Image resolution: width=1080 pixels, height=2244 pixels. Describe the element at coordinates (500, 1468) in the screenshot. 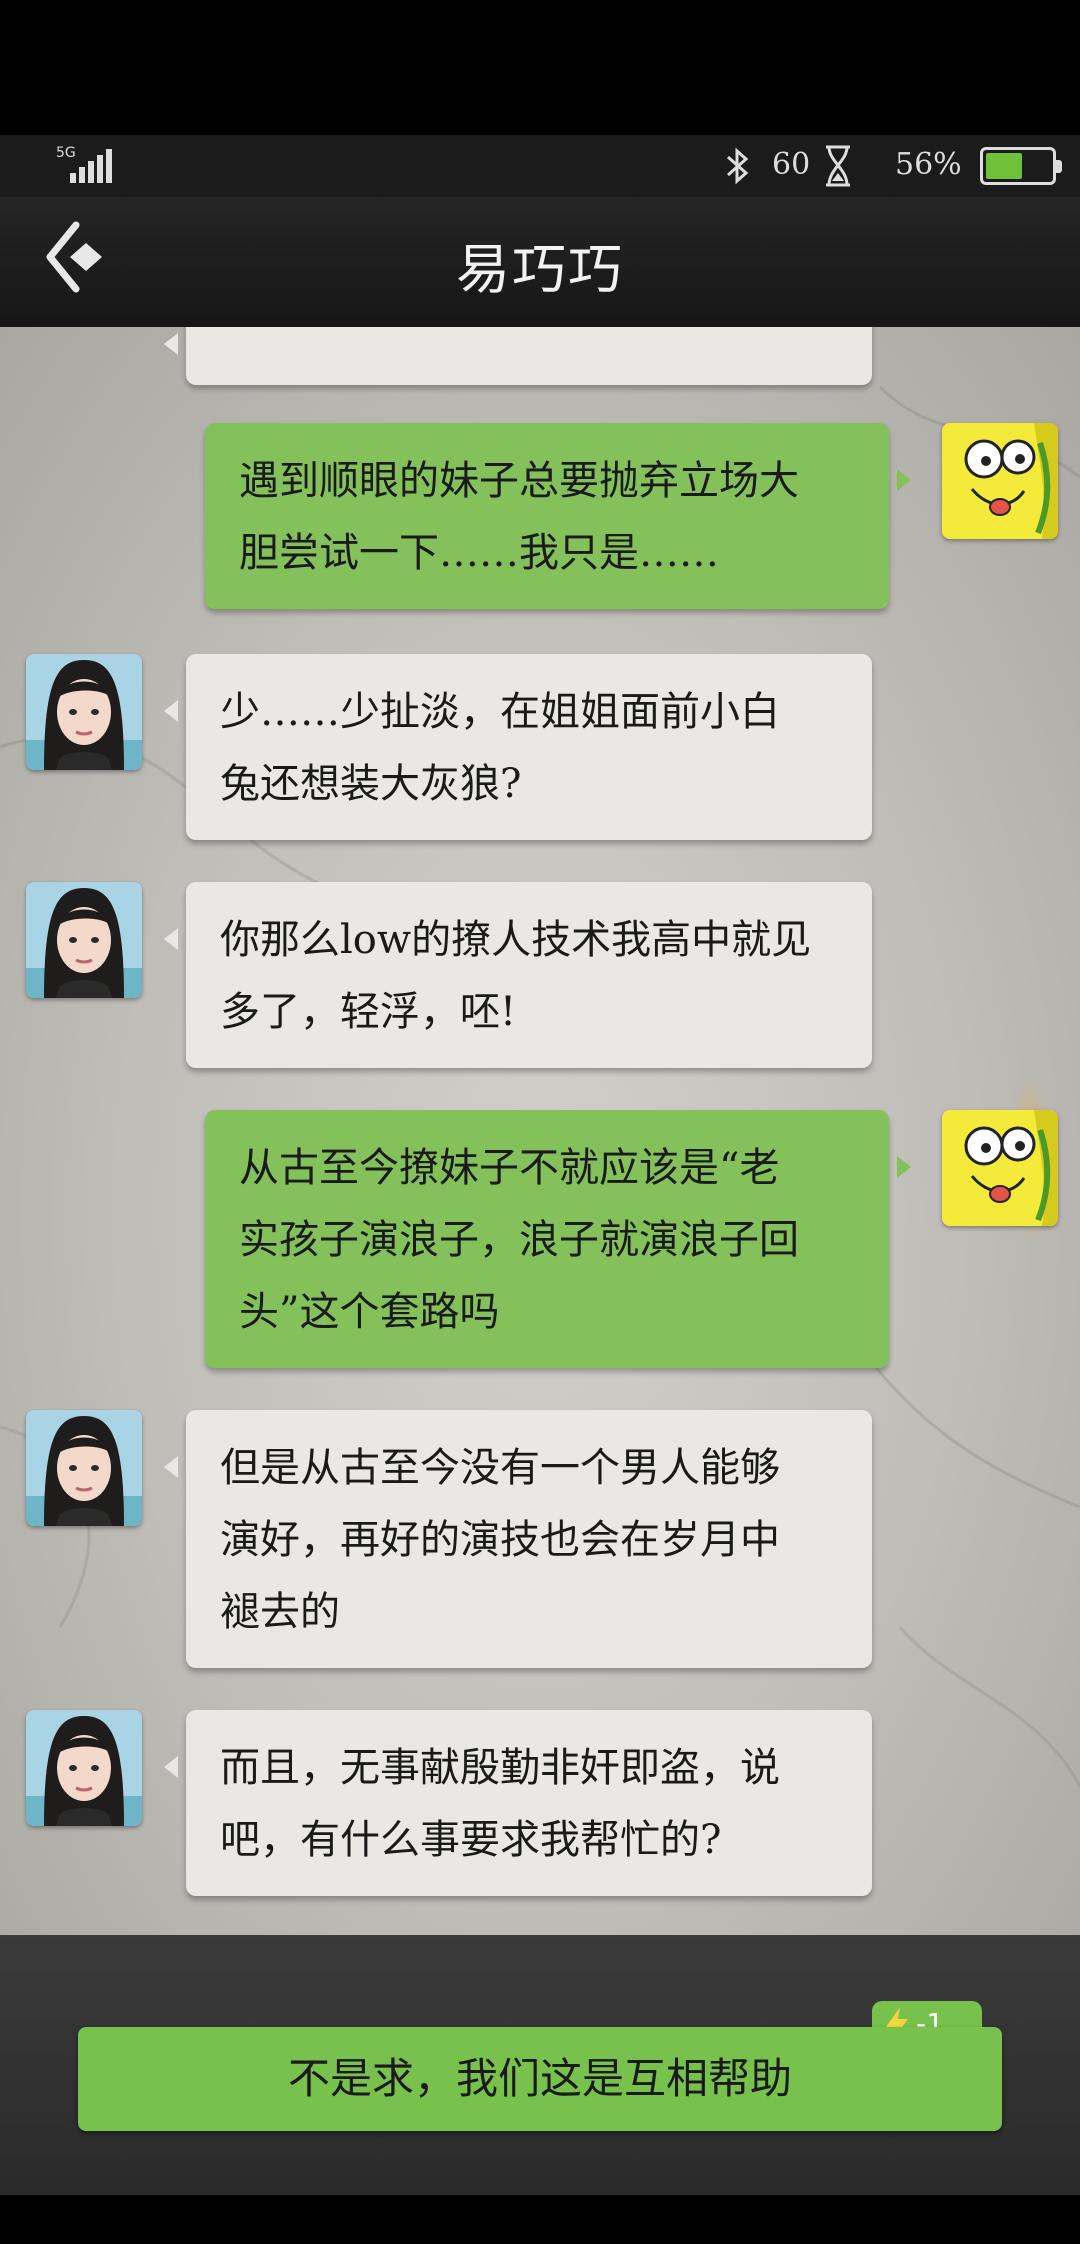

I see `message-line: 但是从古至今没有一个男人能够` at that location.